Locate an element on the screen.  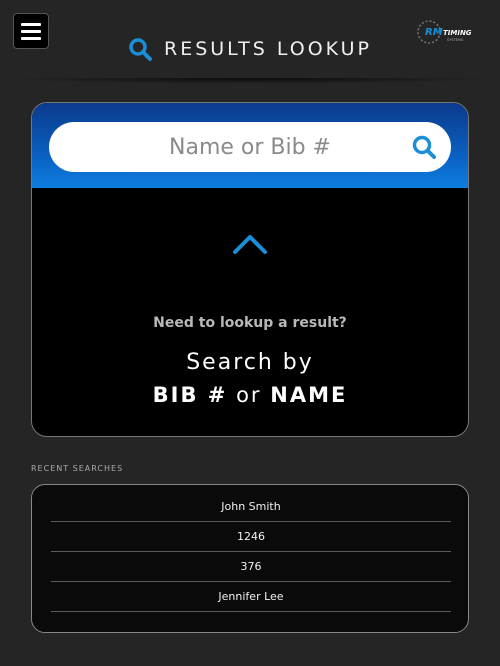
search-bar-header is located at coordinates (250, 145).